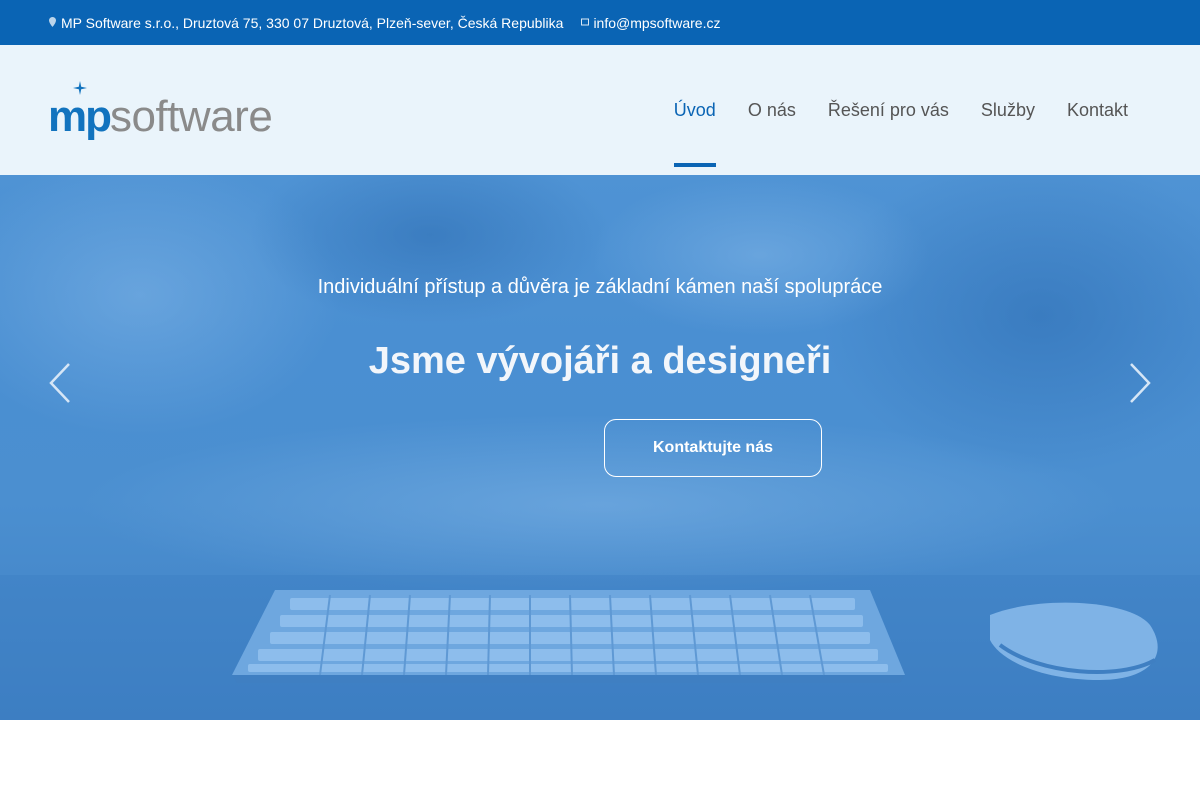 The image size is (1200, 800). Describe the element at coordinates (80, 116) in the screenshot. I see `logo-mp-text: mp` at that location.